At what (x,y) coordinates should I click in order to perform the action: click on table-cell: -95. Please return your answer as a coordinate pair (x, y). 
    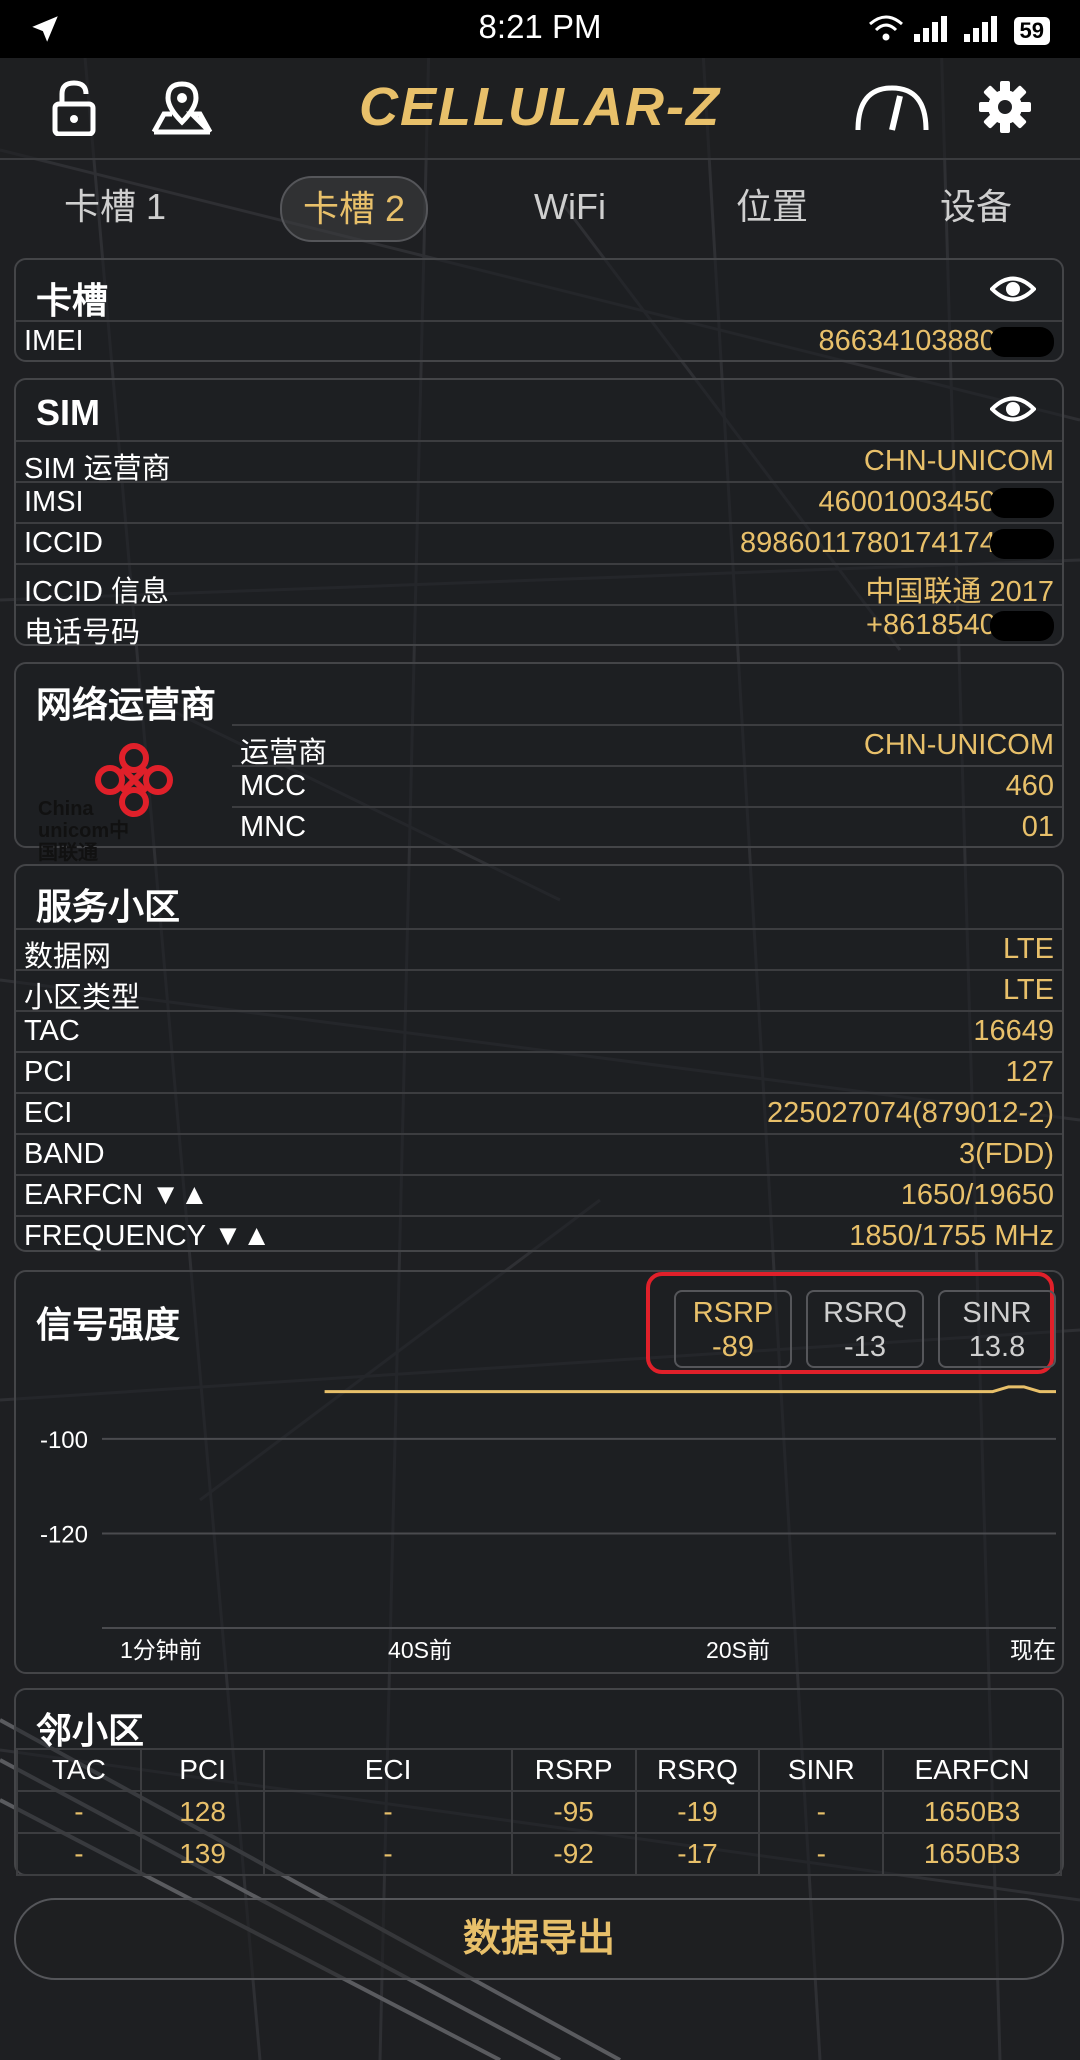
    Looking at the image, I should click on (573, 1812).